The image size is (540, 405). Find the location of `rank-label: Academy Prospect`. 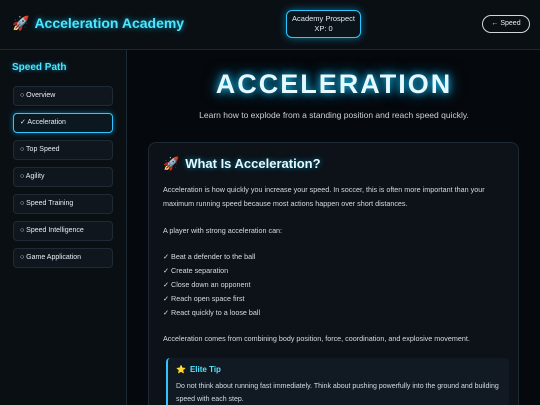

rank-label: Academy Prospect is located at coordinates (323, 18).